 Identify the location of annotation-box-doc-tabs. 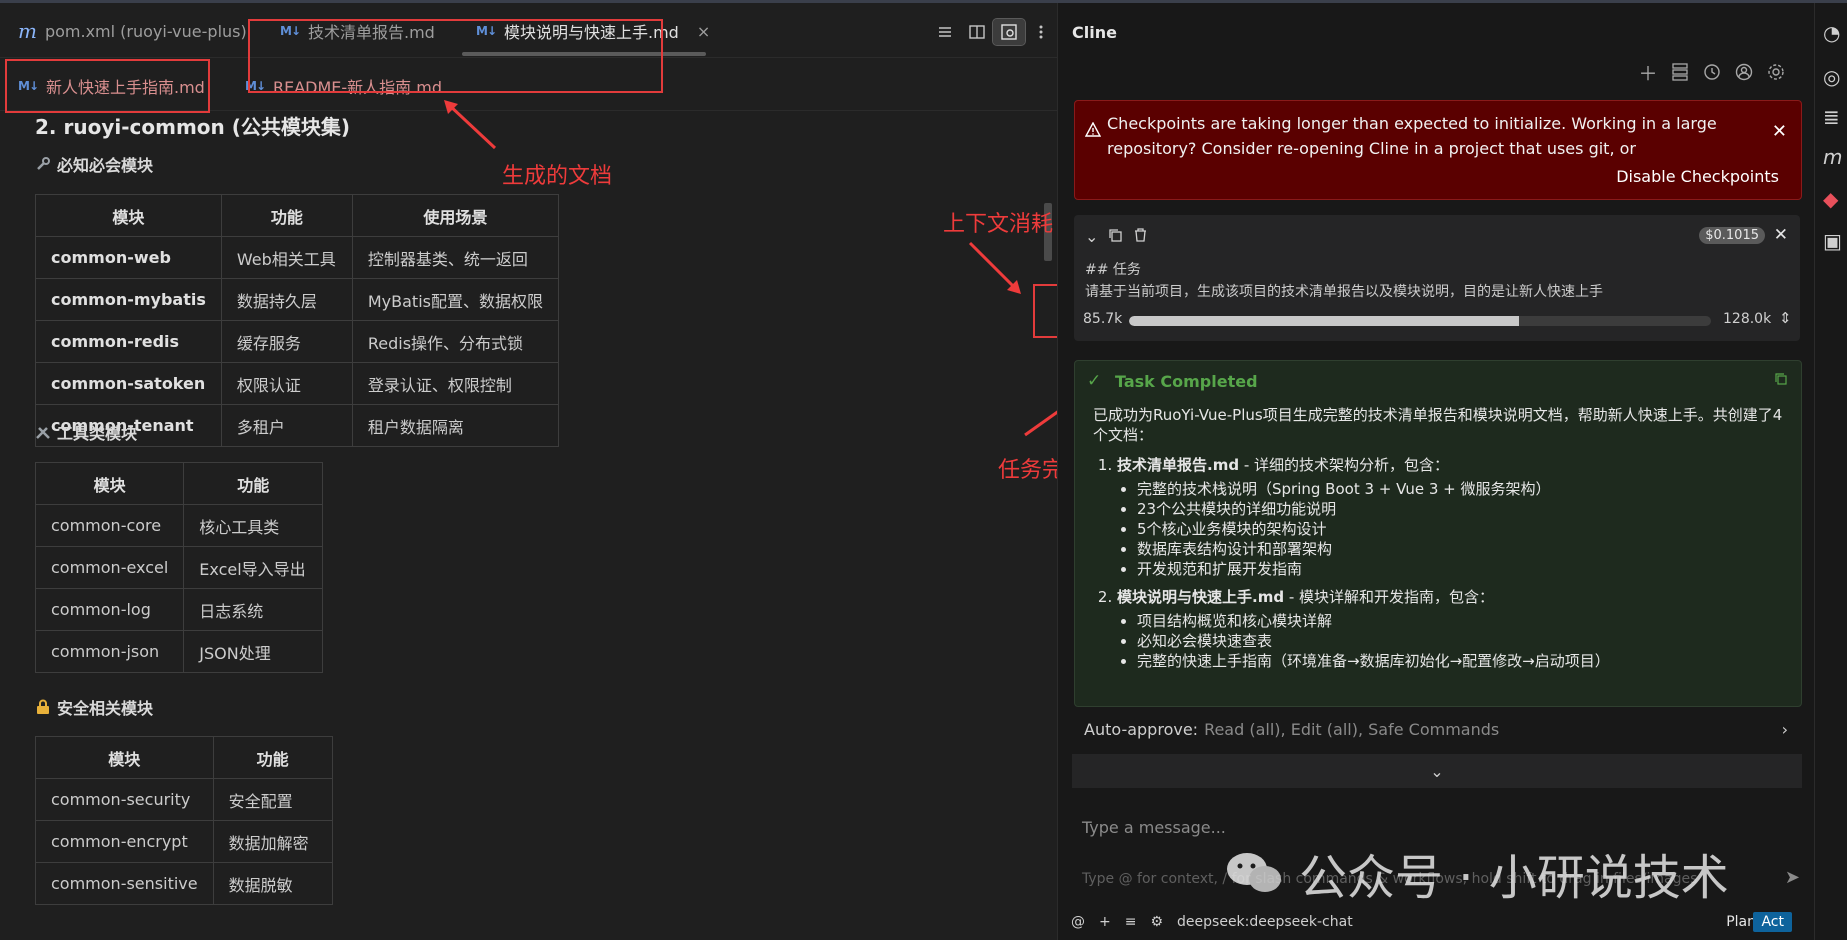
(455, 56).